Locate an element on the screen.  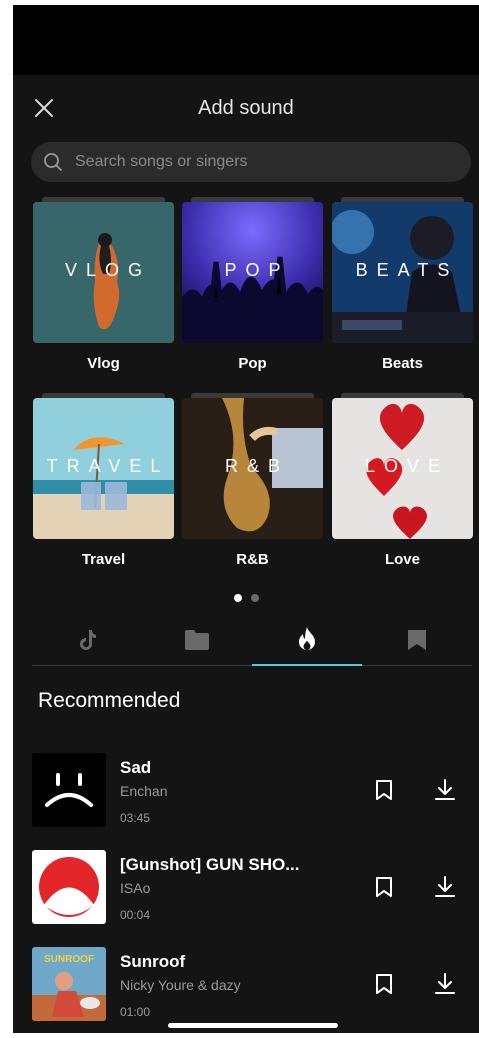
sad-face-cover is located at coordinates (69, 790).